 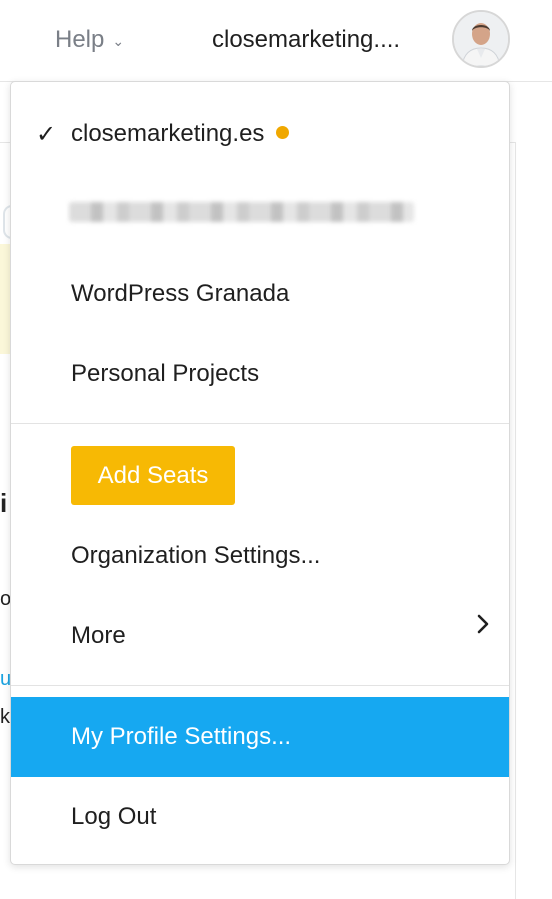 What do you see at coordinates (483, 624) in the screenshot?
I see `chevron-right-icon` at bounding box center [483, 624].